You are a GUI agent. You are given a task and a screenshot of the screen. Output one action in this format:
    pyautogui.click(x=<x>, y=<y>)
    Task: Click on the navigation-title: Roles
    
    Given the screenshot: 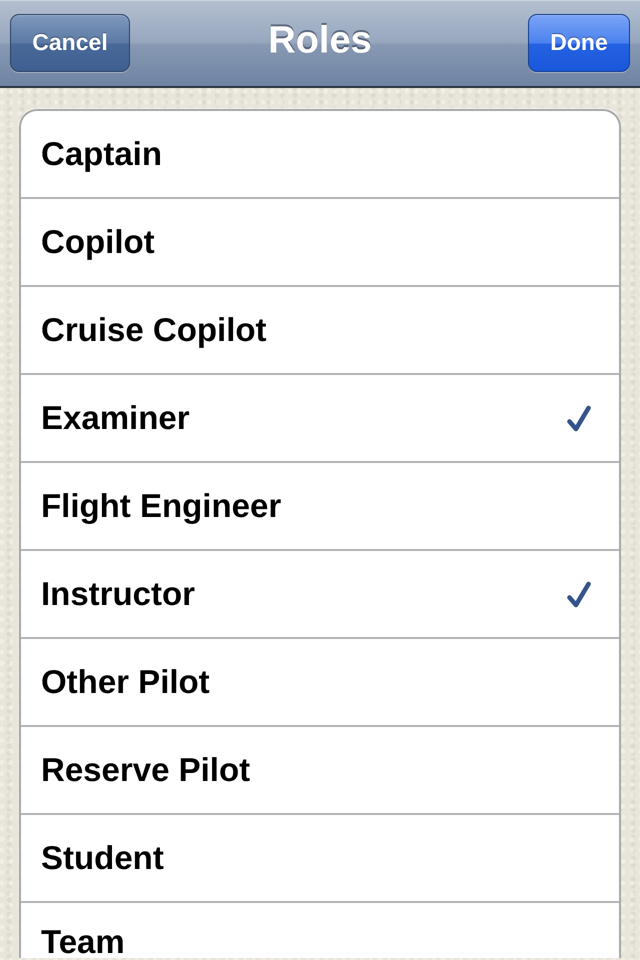 What is the action you would take?
    pyautogui.click(x=320, y=41)
    